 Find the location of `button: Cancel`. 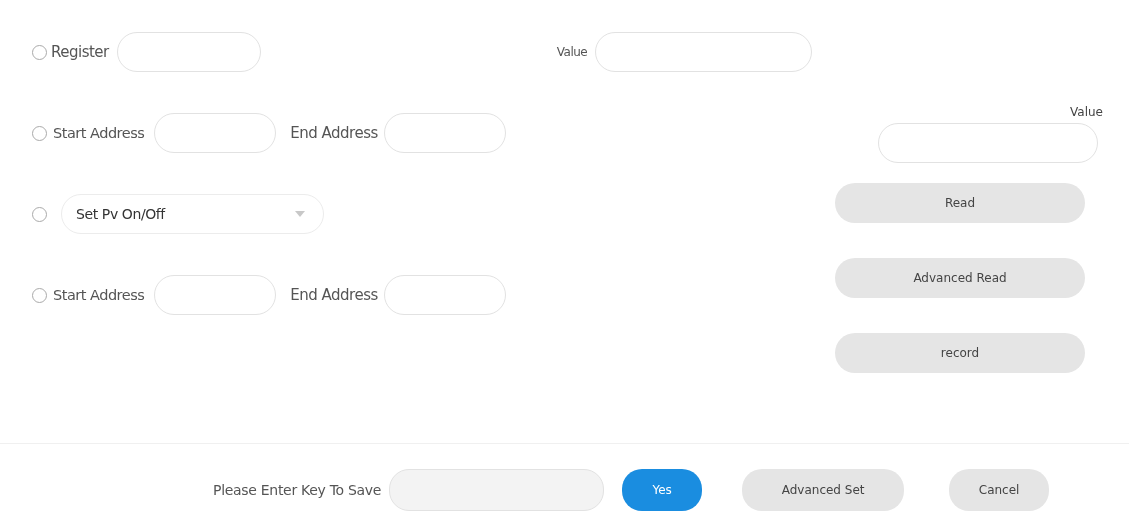

button: Cancel is located at coordinates (999, 490).